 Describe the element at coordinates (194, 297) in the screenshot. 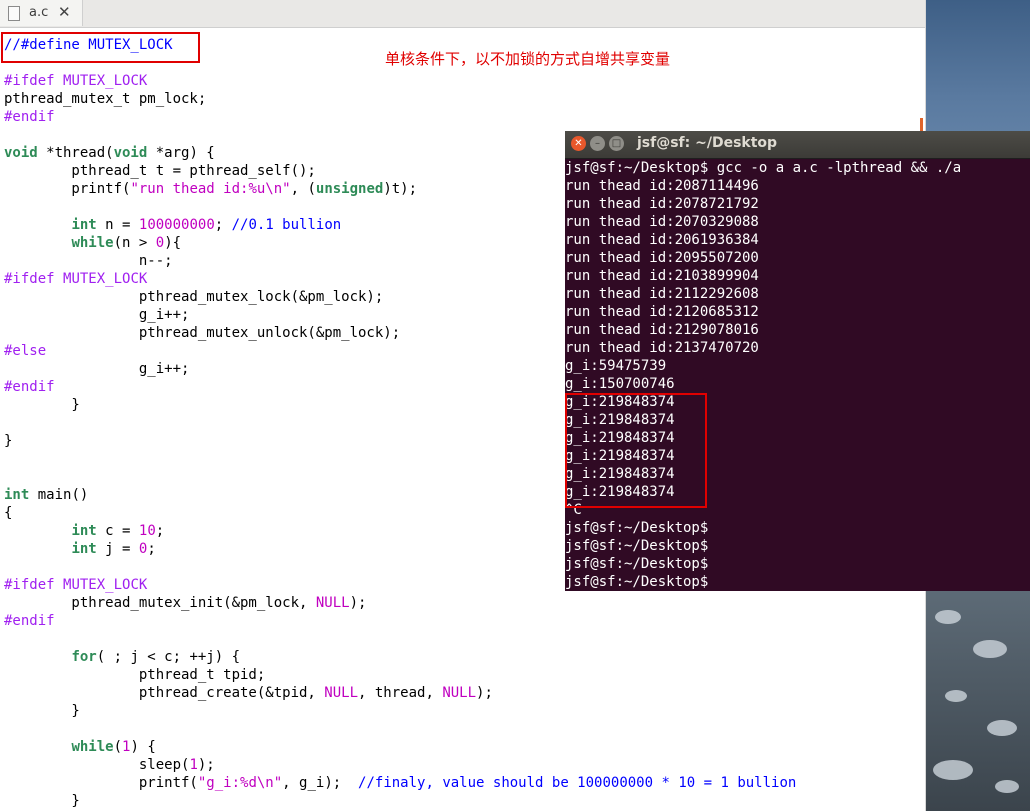

I see `code-token: pthread_mutex_lock(&pm_lock);` at that location.